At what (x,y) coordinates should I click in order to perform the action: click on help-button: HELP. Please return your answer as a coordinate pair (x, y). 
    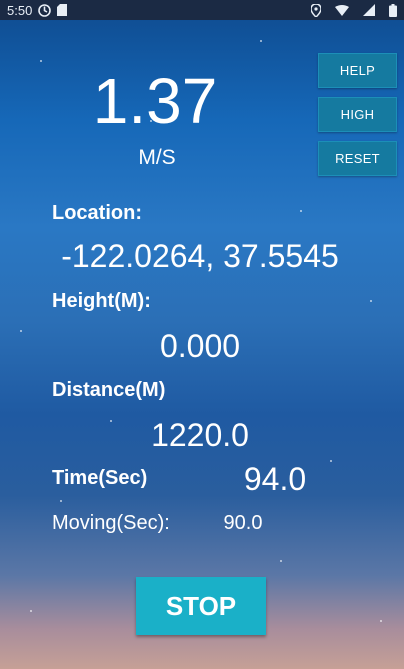
    Looking at the image, I should click on (357, 70).